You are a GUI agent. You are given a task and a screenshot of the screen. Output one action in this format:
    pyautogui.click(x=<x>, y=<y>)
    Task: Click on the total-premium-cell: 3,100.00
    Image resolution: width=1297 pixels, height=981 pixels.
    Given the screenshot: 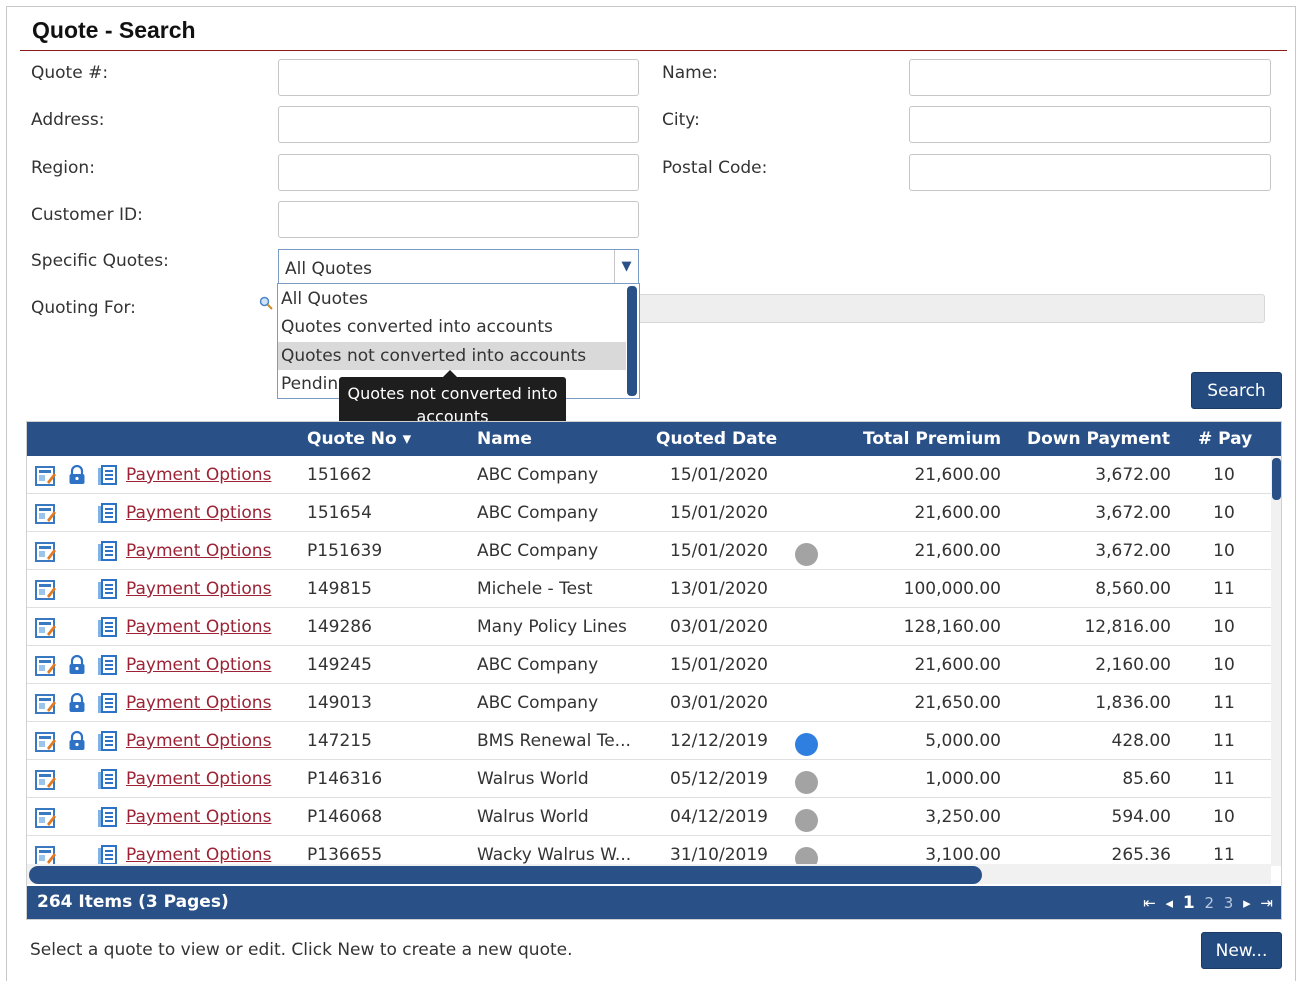 What is the action you would take?
    pyautogui.click(x=963, y=855)
    